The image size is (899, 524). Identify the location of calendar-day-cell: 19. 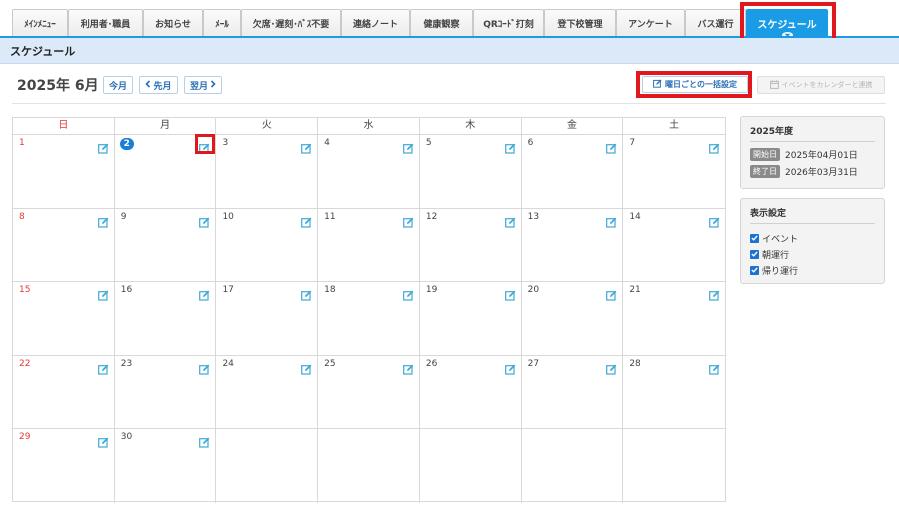
(471, 318).